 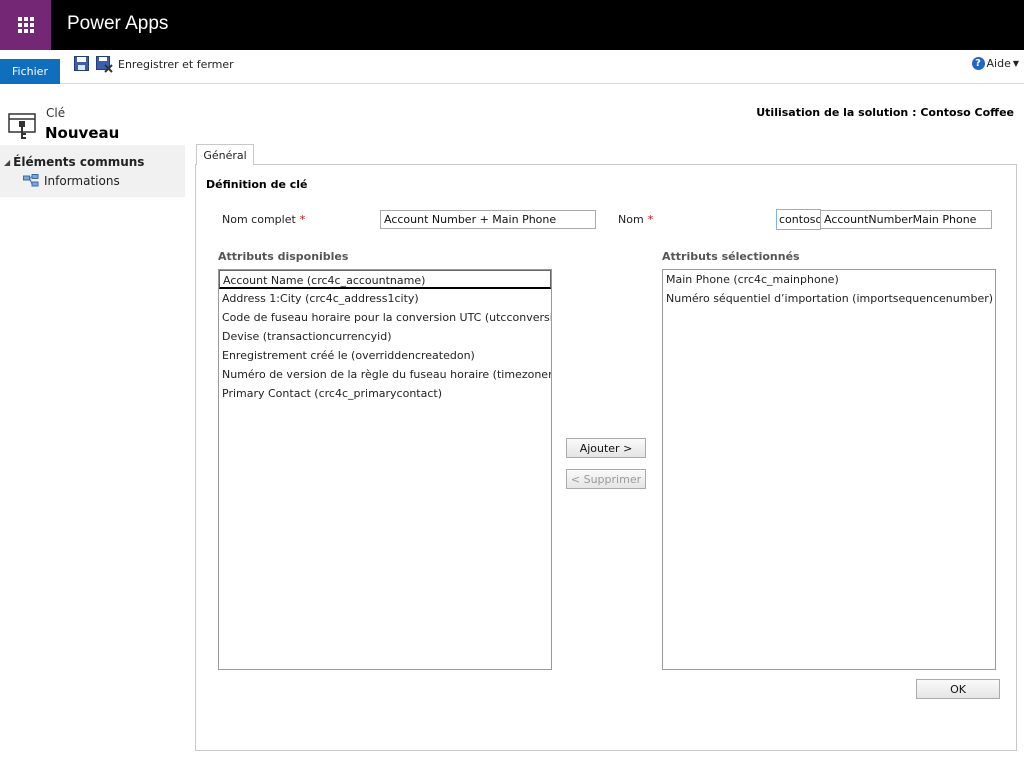 What do you see at coordinates (488, 219) in the screenshot?
I see `full-name-input` at bounding box center [488, 219].